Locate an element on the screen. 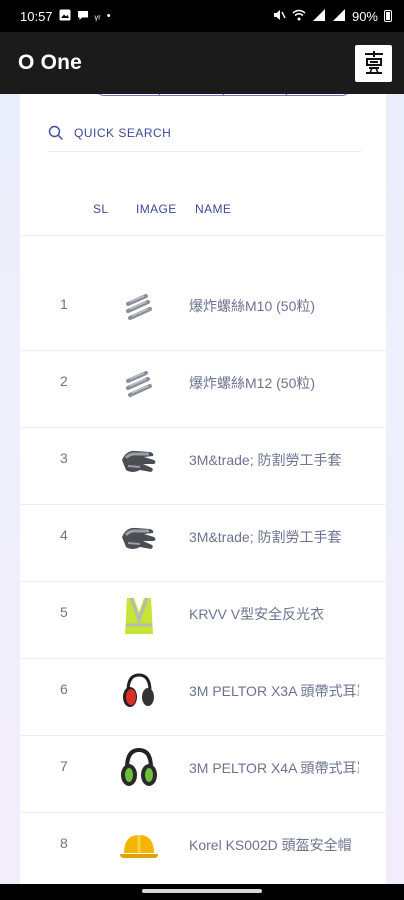  column-header-sl: SL is located at coordinates (100, 209).